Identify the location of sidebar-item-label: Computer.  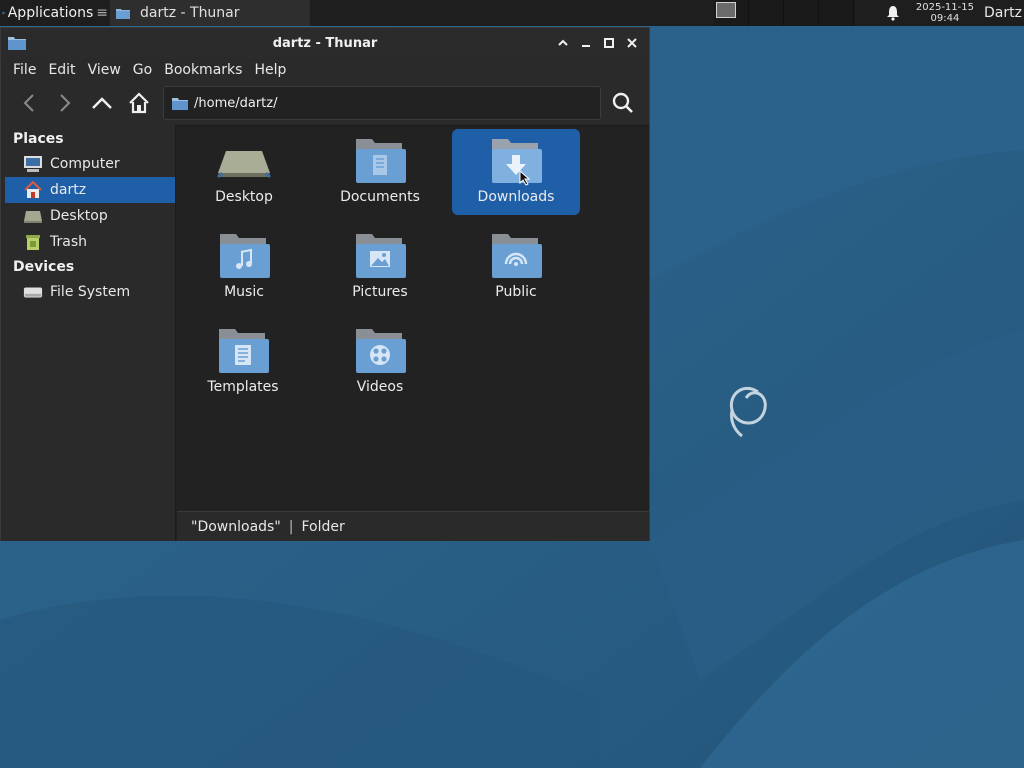
(85, 164).